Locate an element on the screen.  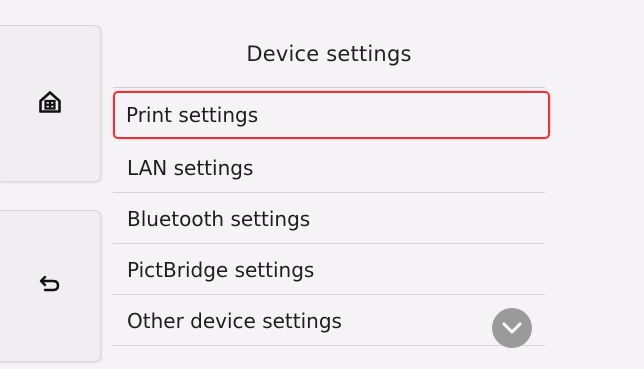
menu-item-label: Bluetooth settings is located at coordinates (219, 218).